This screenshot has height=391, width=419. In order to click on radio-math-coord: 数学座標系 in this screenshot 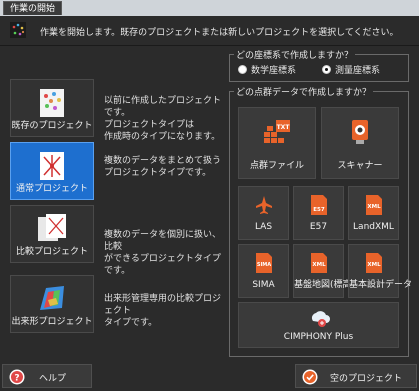, I will do `click(267, 69)`.